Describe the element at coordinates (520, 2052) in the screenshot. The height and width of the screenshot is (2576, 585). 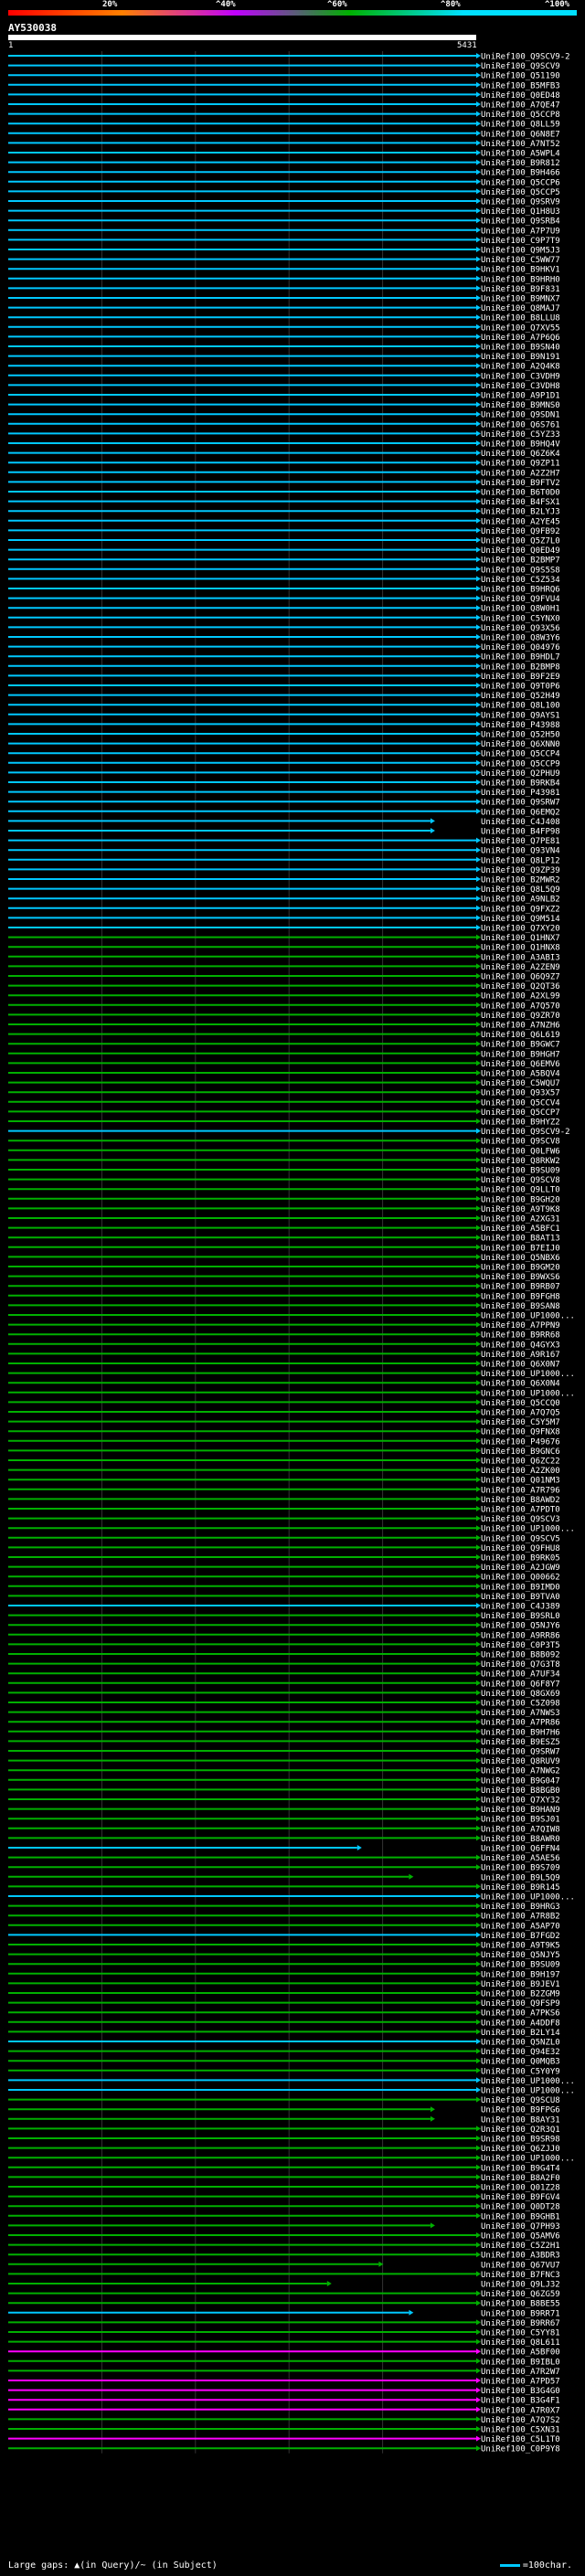
I see `hit-label: UniRef100_Q94E32` at that location.